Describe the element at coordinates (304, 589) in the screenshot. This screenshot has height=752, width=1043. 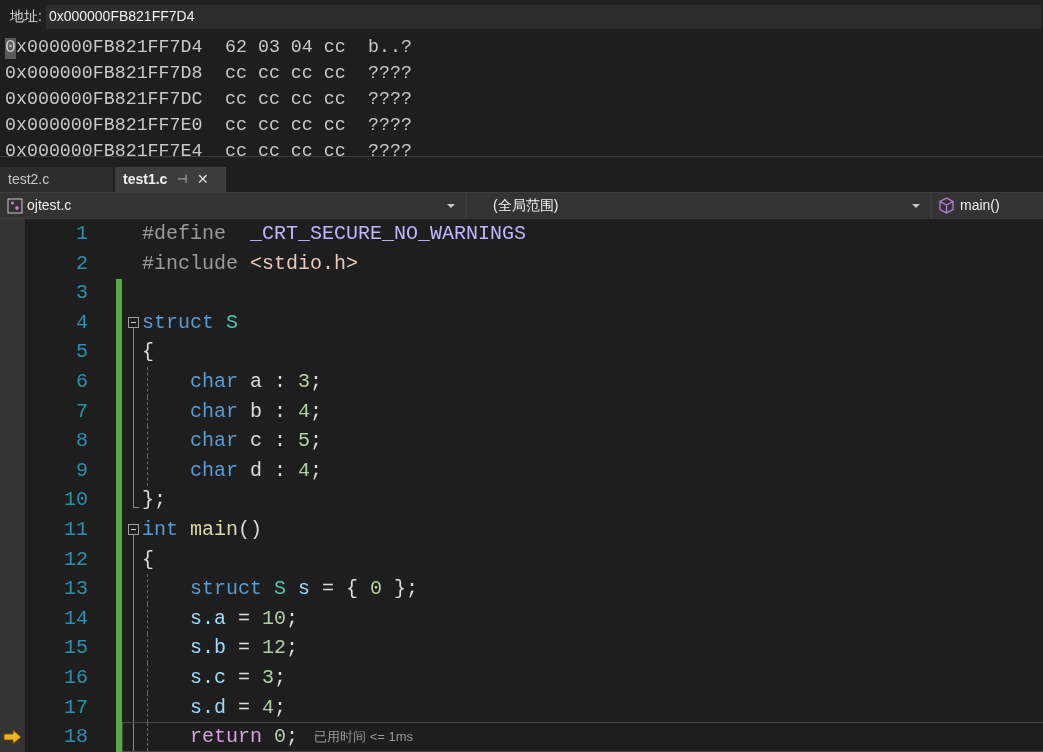
I see `code-line: struct S s = { 0 };` at that location.